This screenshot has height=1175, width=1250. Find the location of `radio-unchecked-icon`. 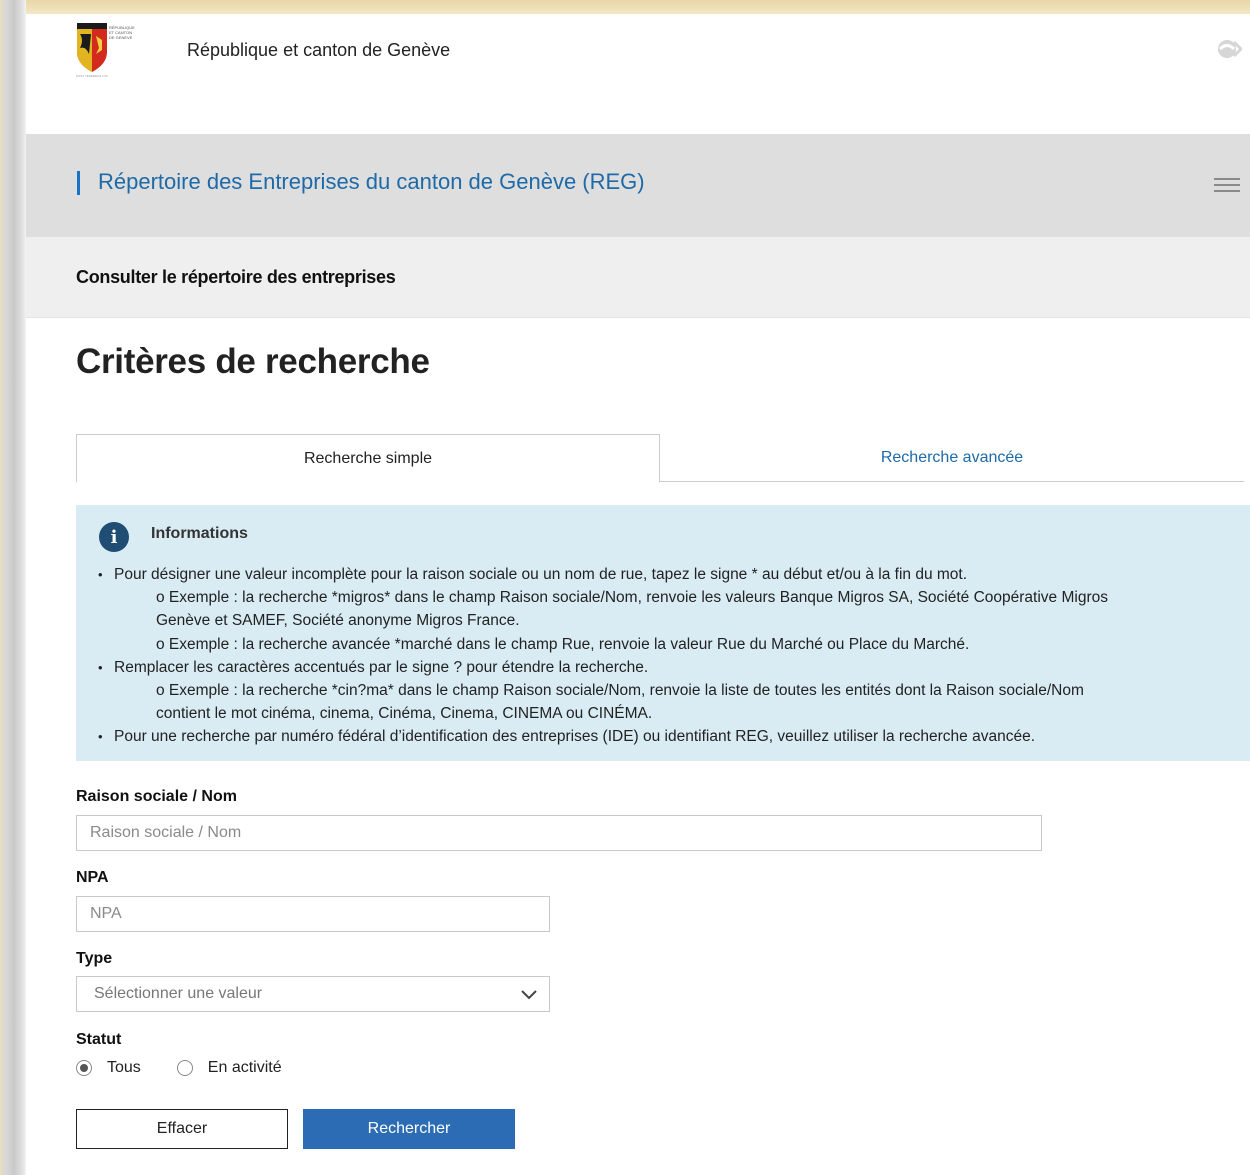

radio-unchecked-icon is located at coordinates (184, 1068).